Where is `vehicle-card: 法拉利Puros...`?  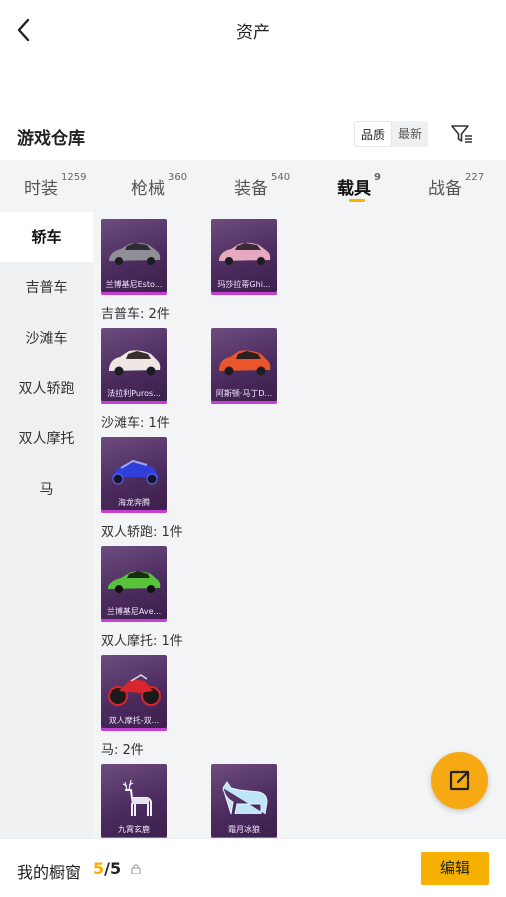
vehicle-card: 法拉利Puros... is located at coordinates (134, 366).